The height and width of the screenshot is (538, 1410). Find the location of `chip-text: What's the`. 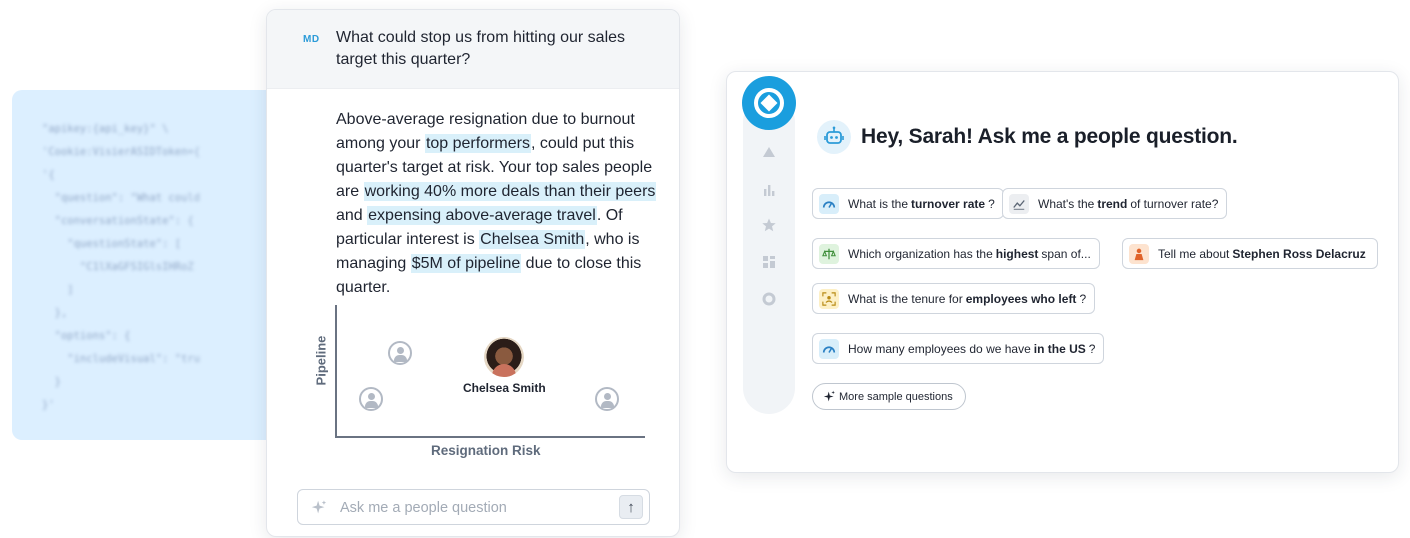

chip-text: What's the is located at coordinates (1066, 203).